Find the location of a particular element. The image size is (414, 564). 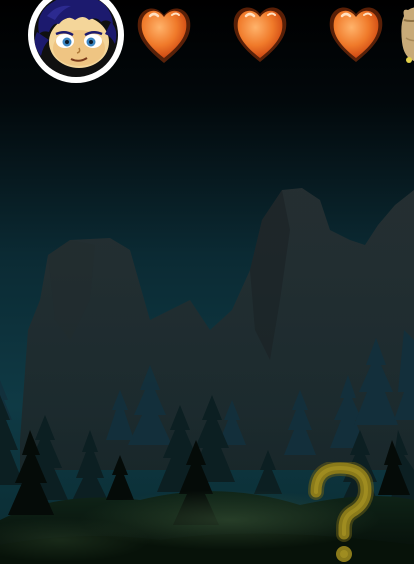

sack-item-icon is located at coordinates (406, 34).